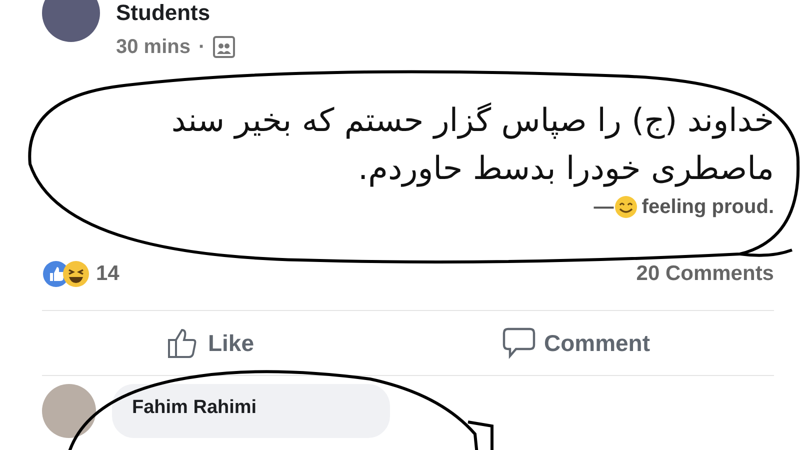 This screenshot has height=450, width=800. What do you see at coordinates (251, 411) in the screenshot?
I see `commenter-name: Fahim Rahimi` at bounding box center [251, 411].